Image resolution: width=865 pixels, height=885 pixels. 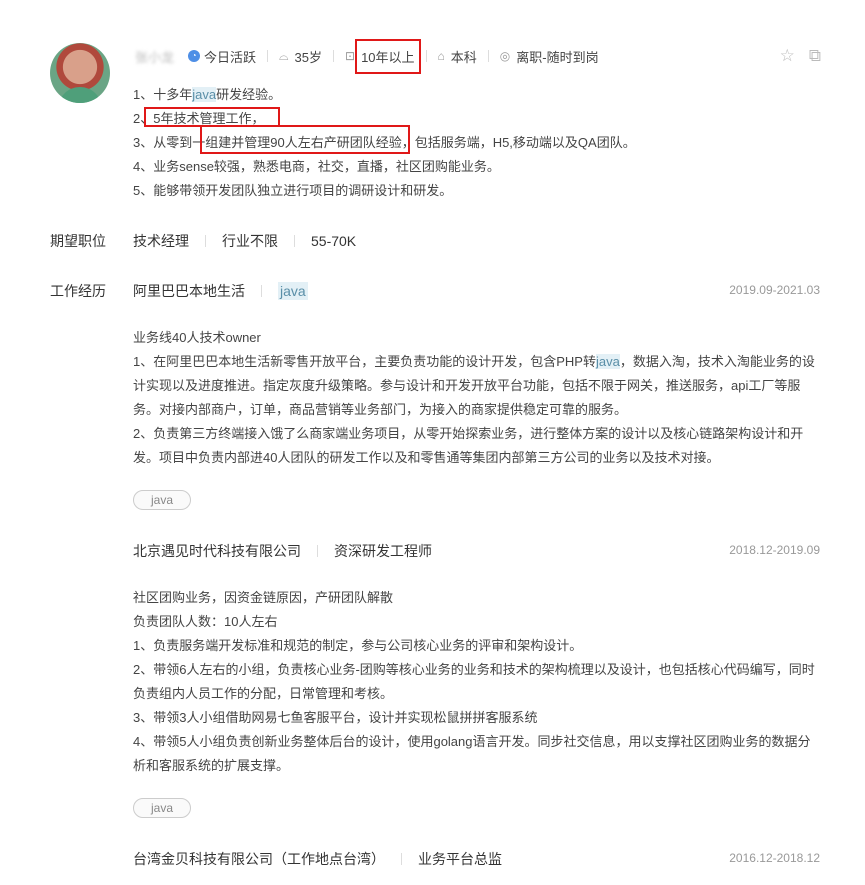 What do you see at coordinates (284, 55) in the screenshot?
I see `calendar-icon: ⌓` at bounding box center [284, 55].